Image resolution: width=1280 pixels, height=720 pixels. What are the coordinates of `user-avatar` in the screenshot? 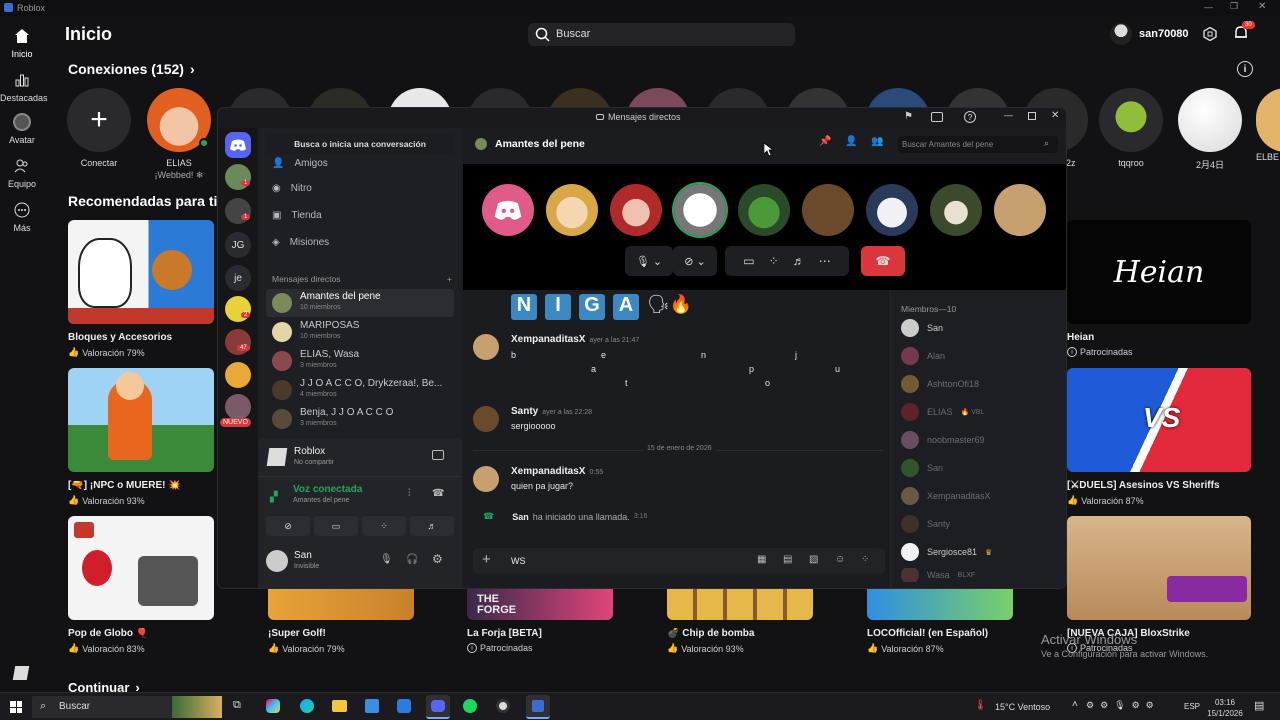 It's located at (1121, 34).